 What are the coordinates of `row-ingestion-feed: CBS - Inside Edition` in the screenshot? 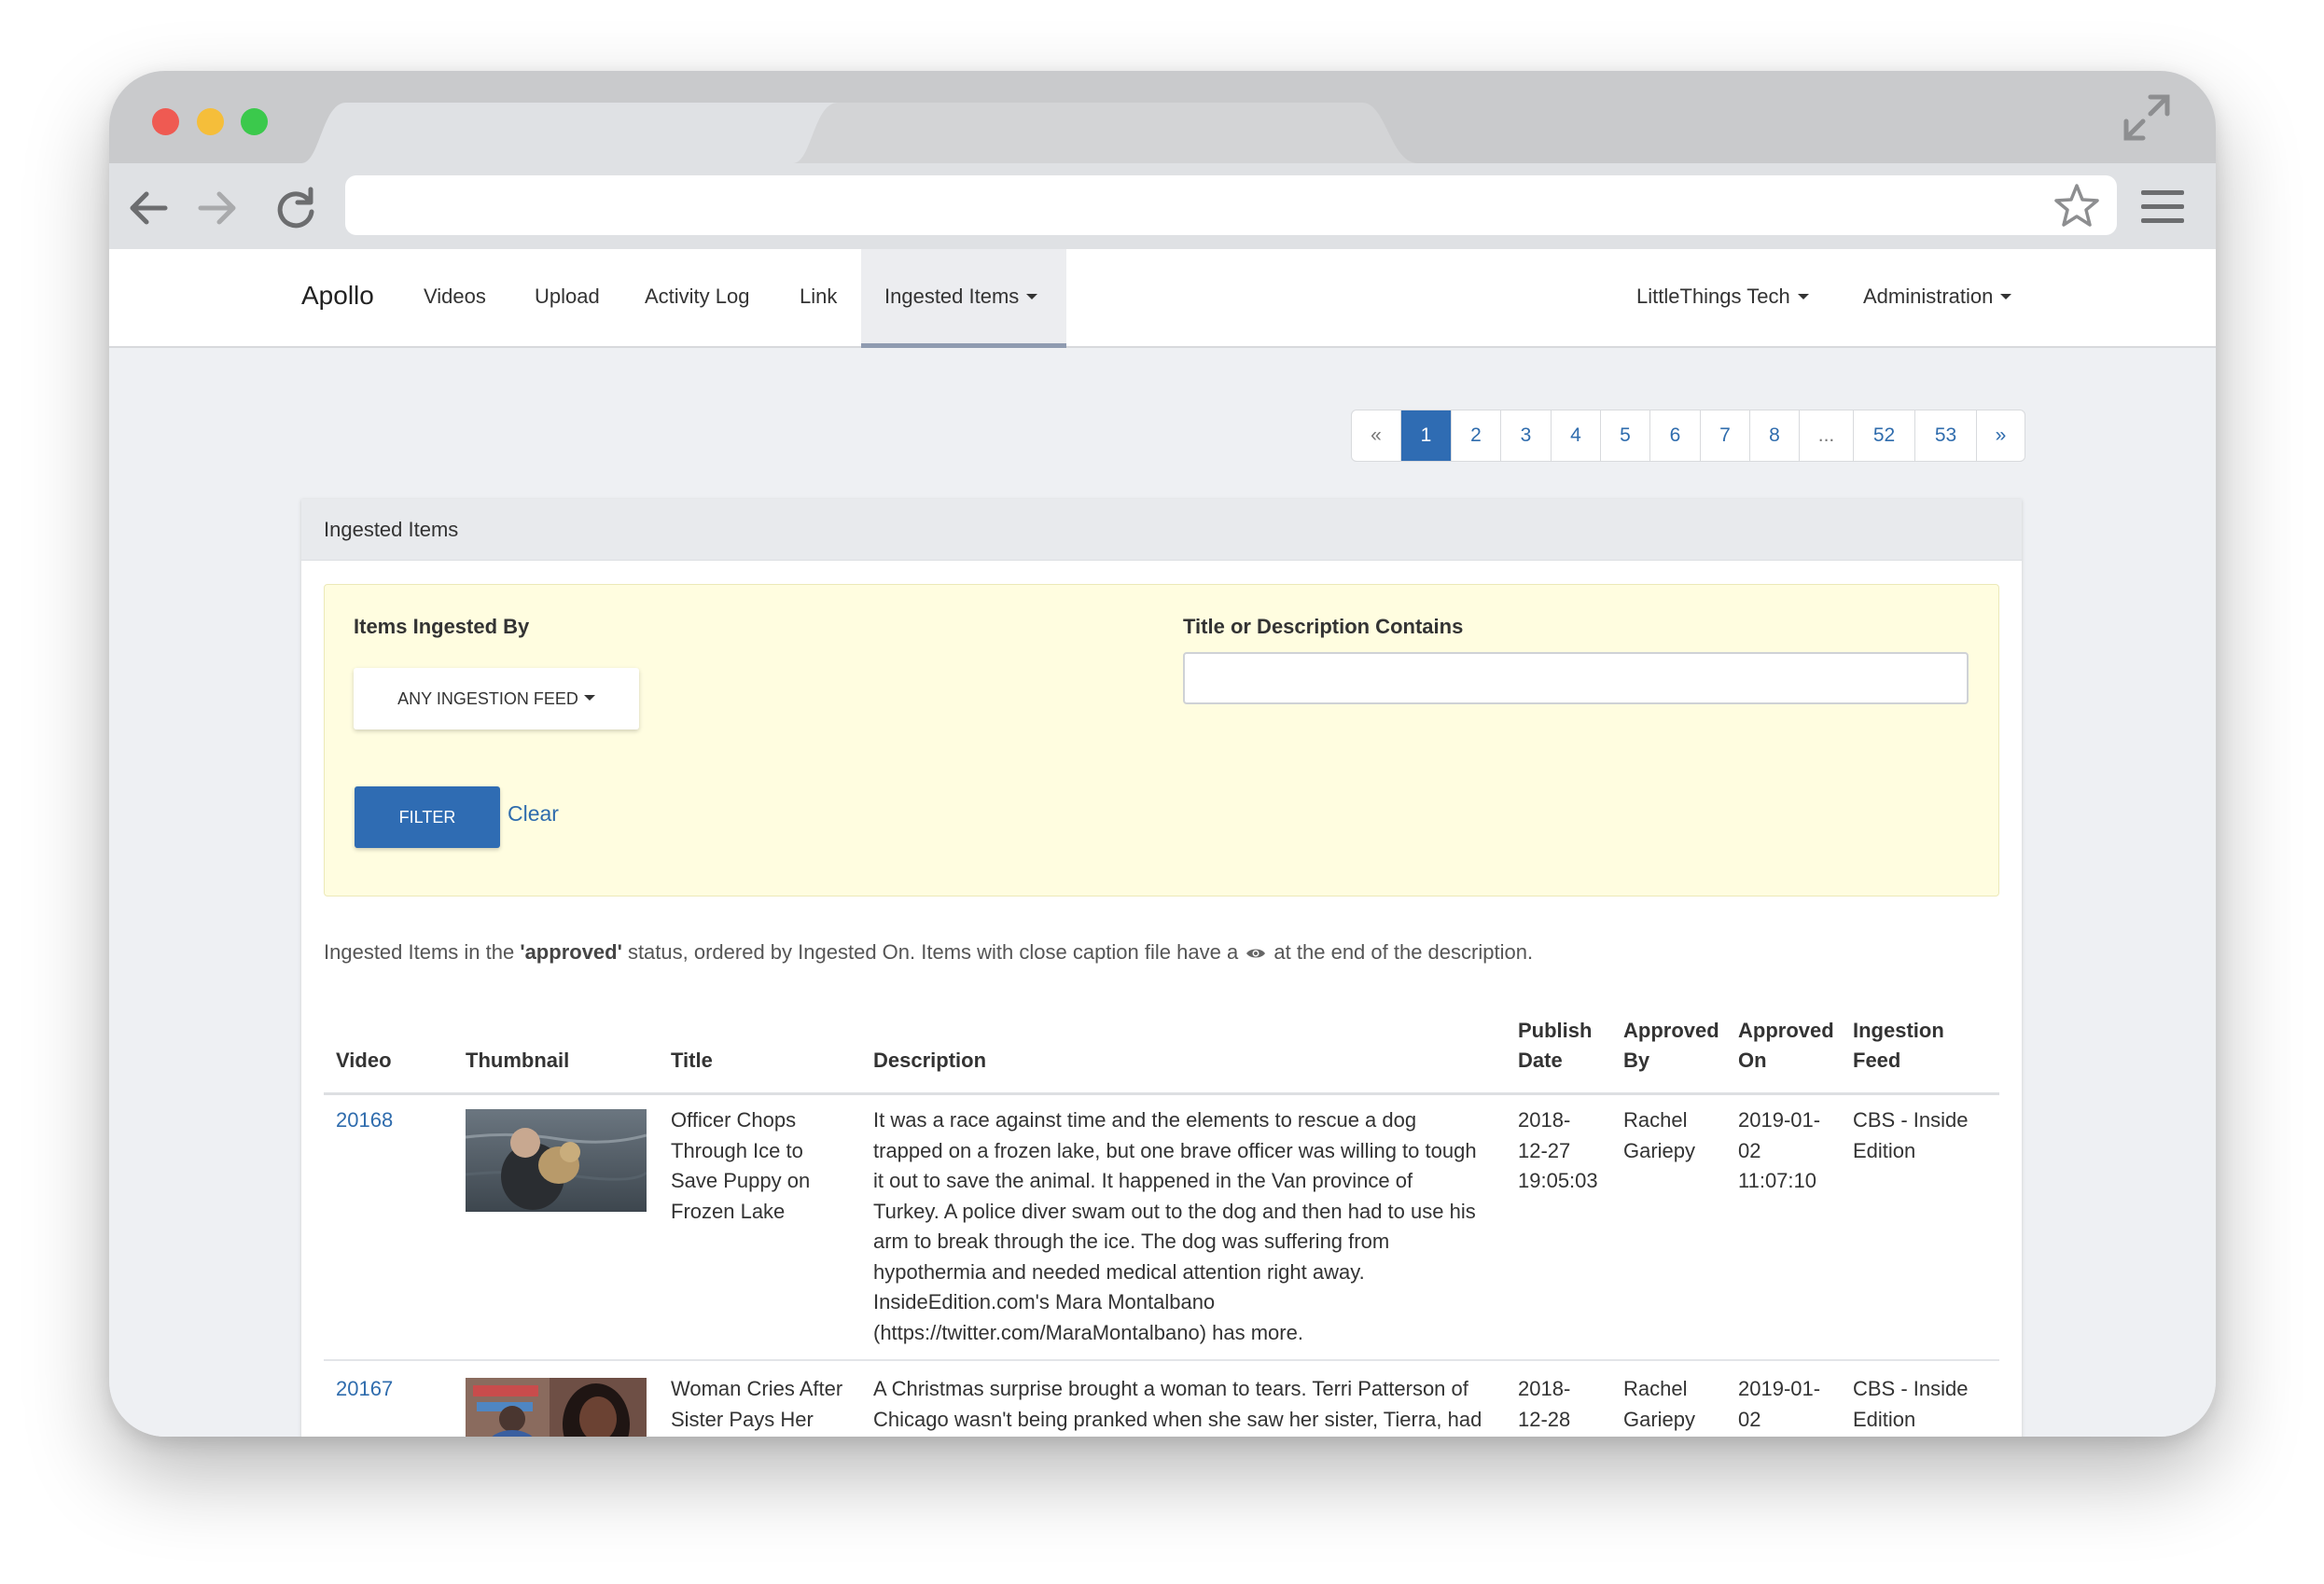 It's located at (1911, 1404).